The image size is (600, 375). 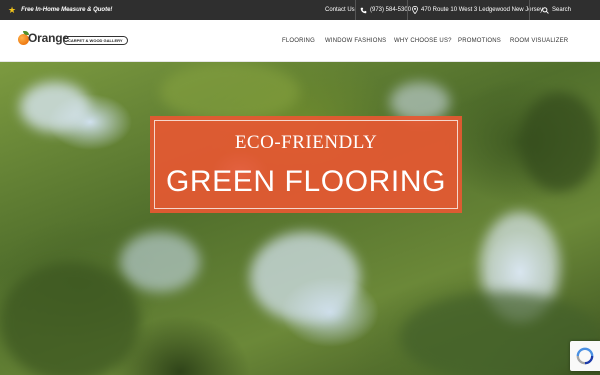 I want to click on recaptcha-icon, so click(x=585, y=356).